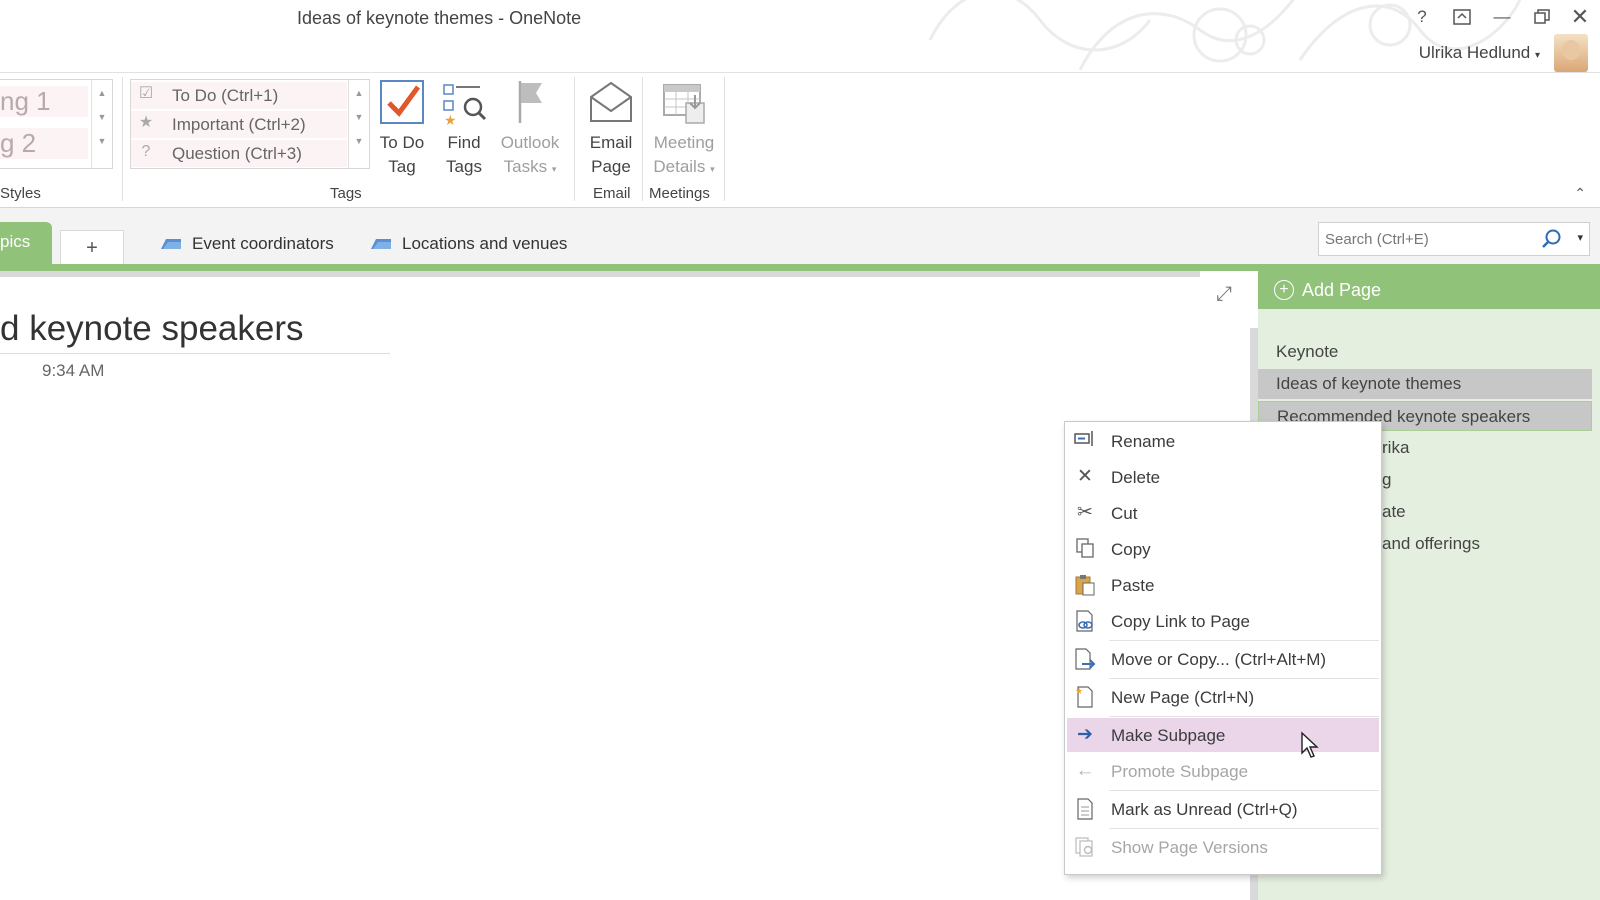  What do you see at coordinates (225, 95) in the screenshot?
I see `tag-label: To Do (Ctrl+1)` at bounding box center [225, 95].